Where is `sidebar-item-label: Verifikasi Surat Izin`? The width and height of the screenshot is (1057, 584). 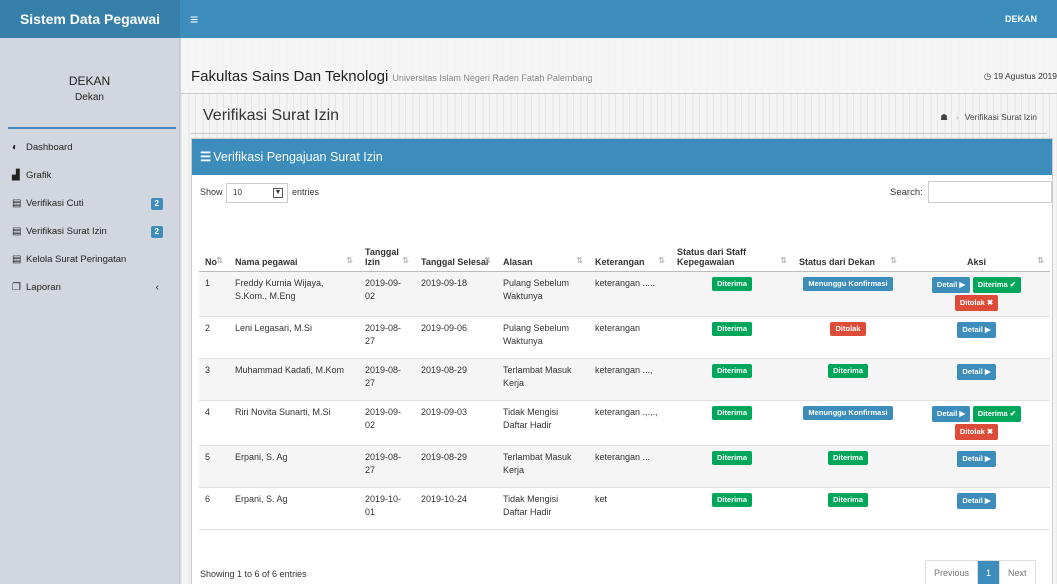
sidebar-item-label: Verifikasi Surat Izin is located at coordinates (66, 231).